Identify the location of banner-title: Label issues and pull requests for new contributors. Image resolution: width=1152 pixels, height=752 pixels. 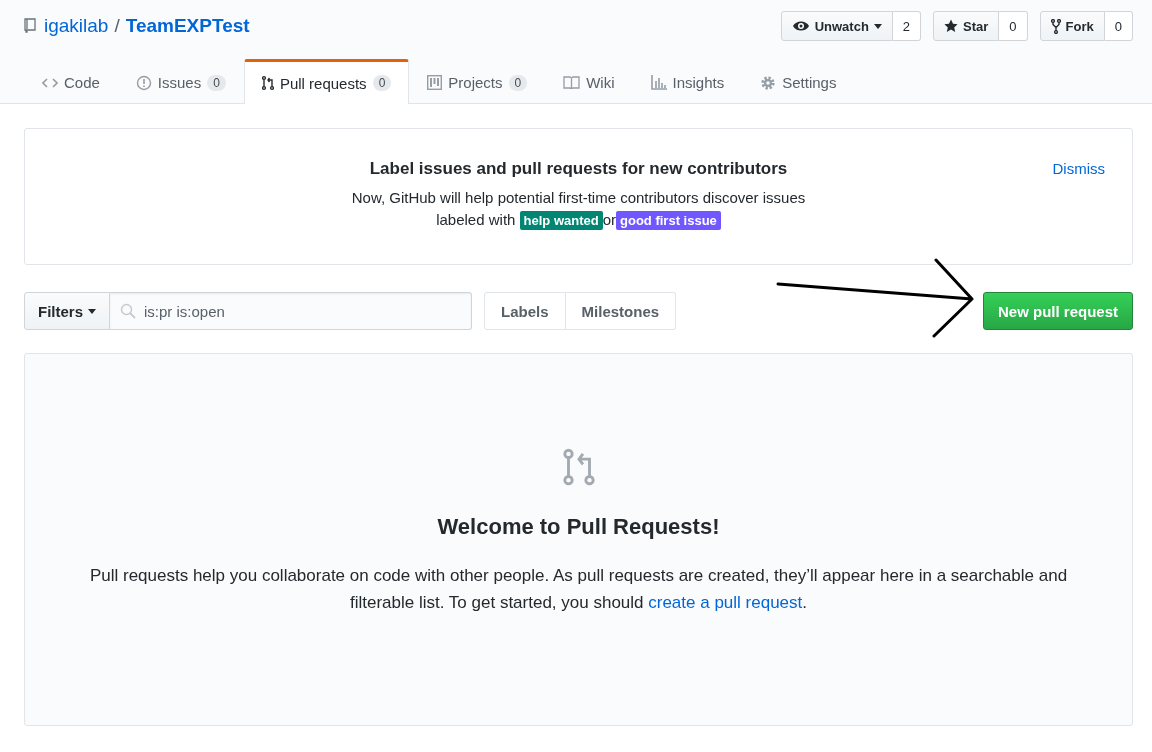
(578, 169).